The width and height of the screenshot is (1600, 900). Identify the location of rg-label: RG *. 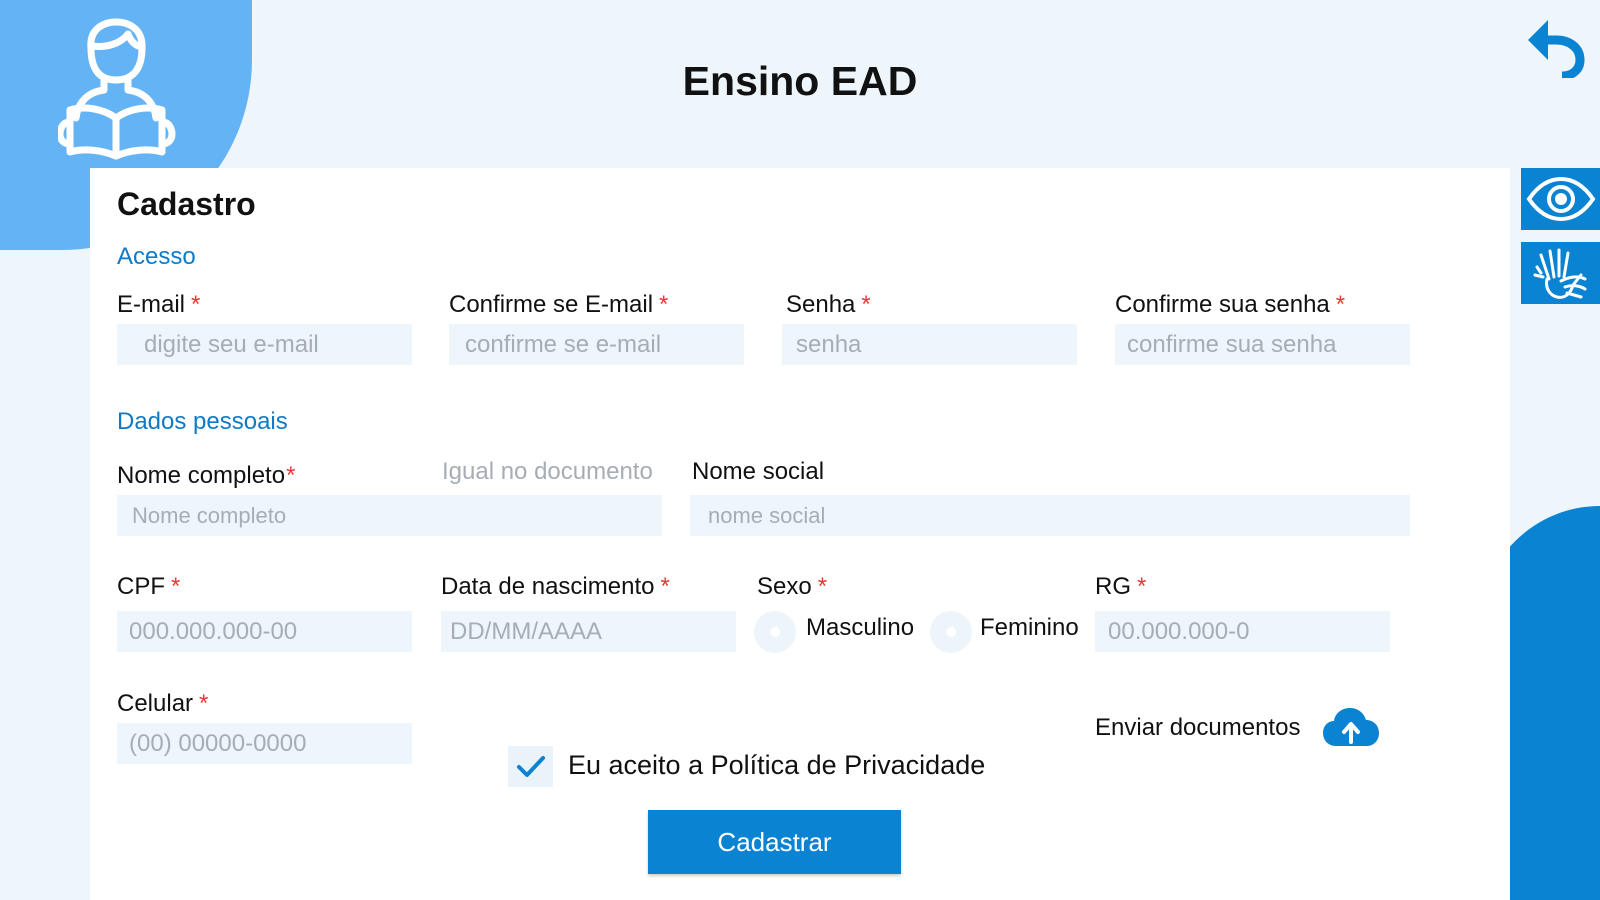
(1121, 586).